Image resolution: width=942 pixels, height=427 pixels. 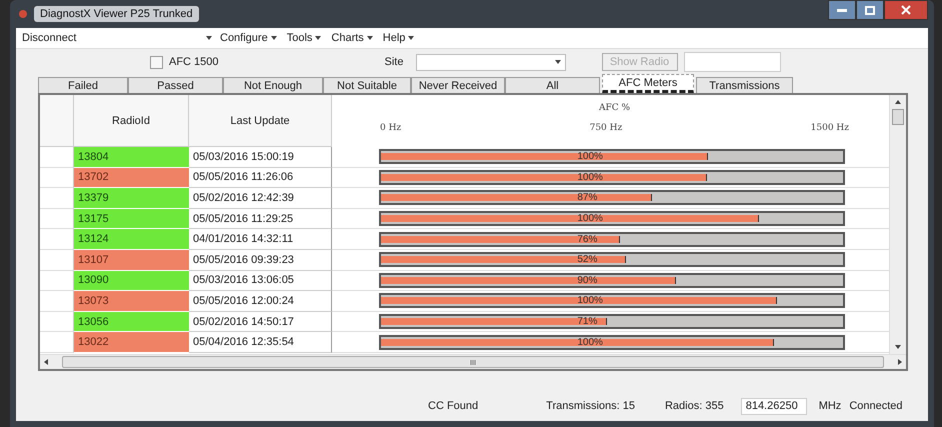 I want to click on table-cell: 05/02/2016 12:42:39, so click(x=260, y=198).